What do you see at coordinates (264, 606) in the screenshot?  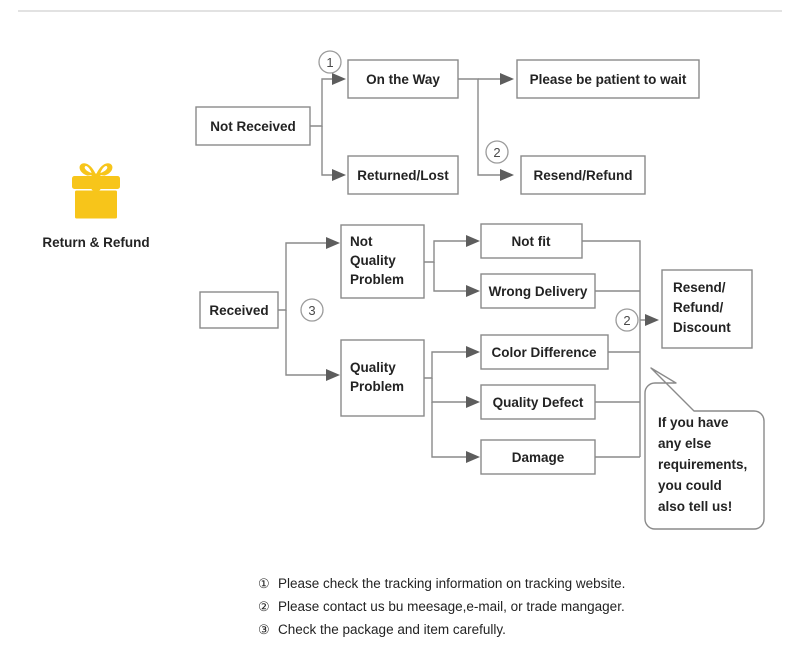 I see `footnote-number-2: ②` at bounding box center [264, 606].